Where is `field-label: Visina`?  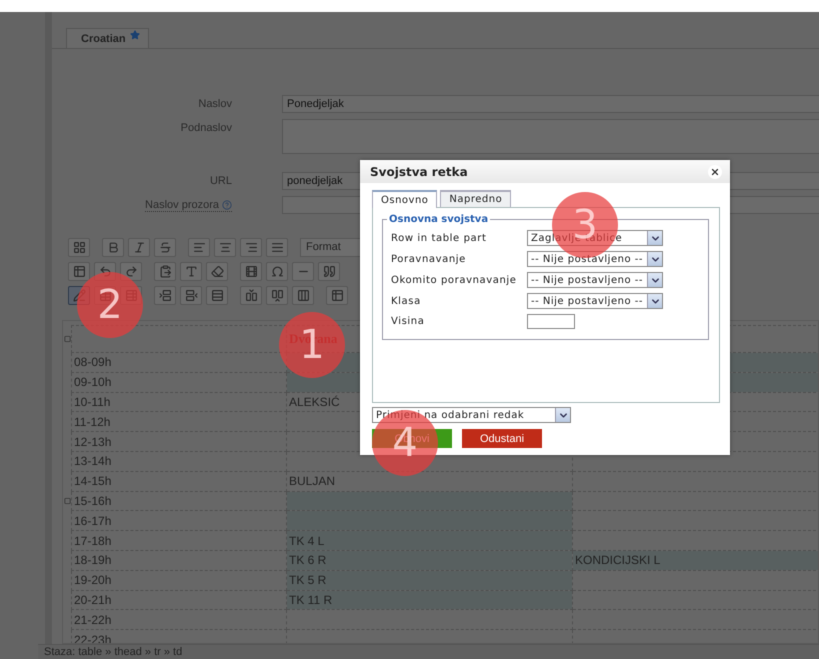 field-label: Visina is located at coordinates (408, 321).